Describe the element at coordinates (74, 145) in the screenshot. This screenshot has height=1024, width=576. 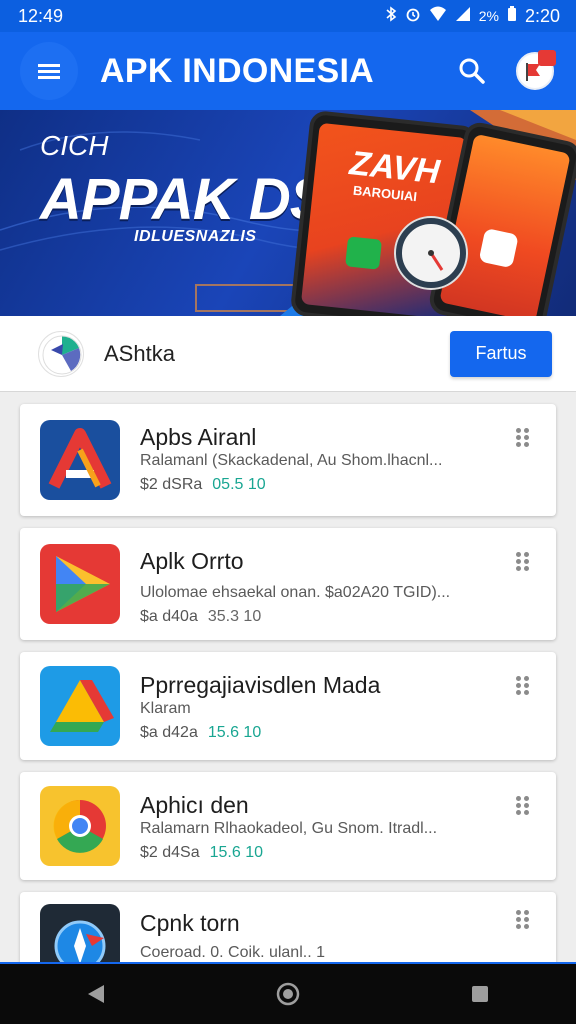
I see `banner-eyebrow: CICH` at that location.